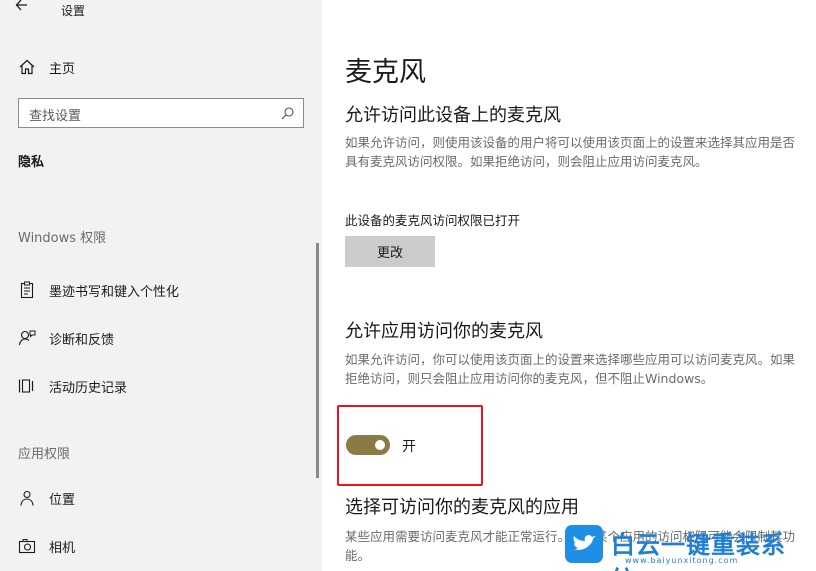  Describe the element at coordinates (82, 340) in the screenshot. I see `sidebar-item-label: 诊断和反馈` at that location.